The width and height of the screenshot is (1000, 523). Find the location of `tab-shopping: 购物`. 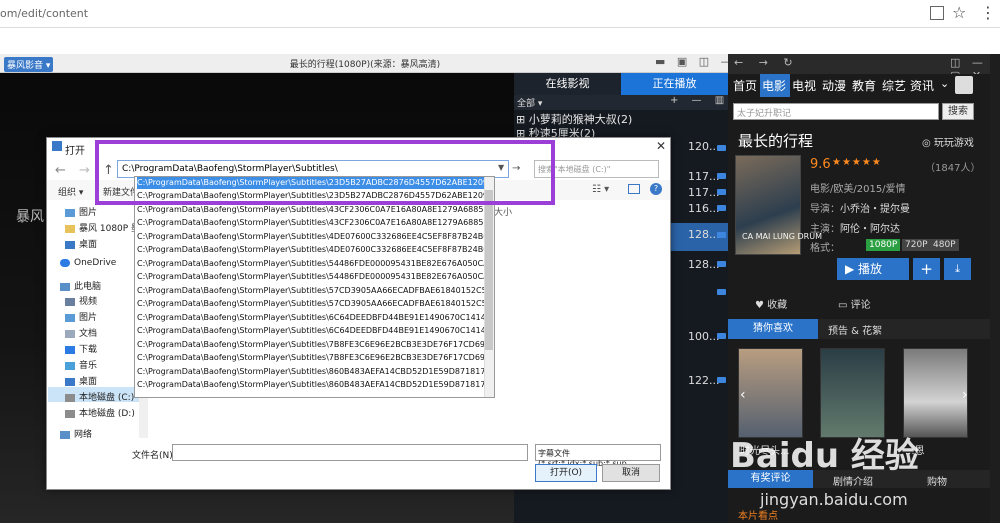

tab-shopping: 购物 is located at coordinates (937, 480).